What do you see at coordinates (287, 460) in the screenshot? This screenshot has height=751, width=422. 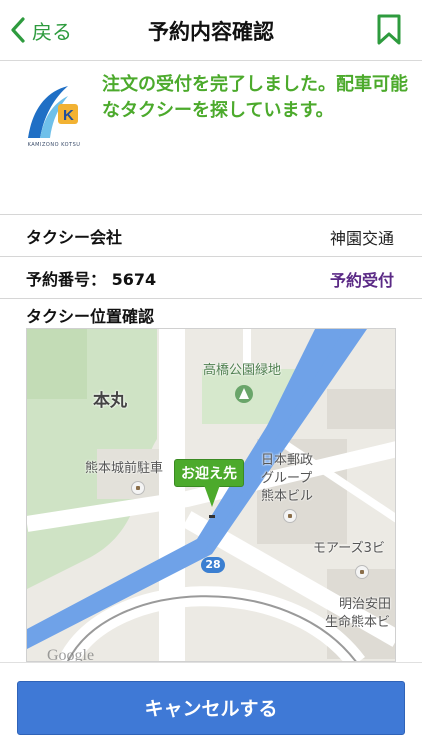 I see `map-label-postal-1: 日本郵政` at bounding box center [287, 460].